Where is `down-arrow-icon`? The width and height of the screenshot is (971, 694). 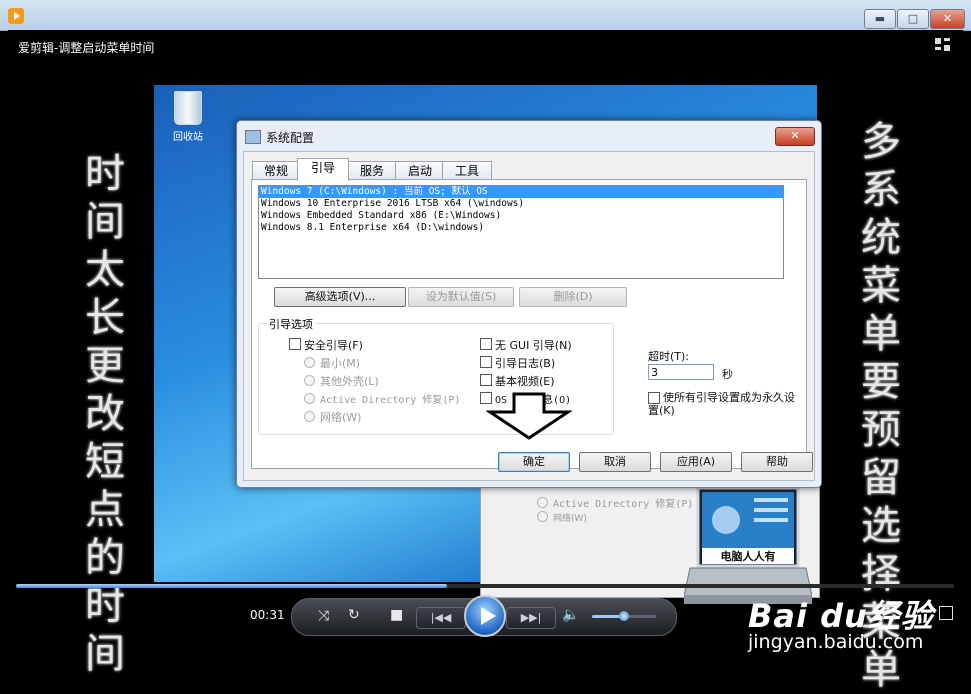 down-arrow-icon is located at coordinates (529, 416).